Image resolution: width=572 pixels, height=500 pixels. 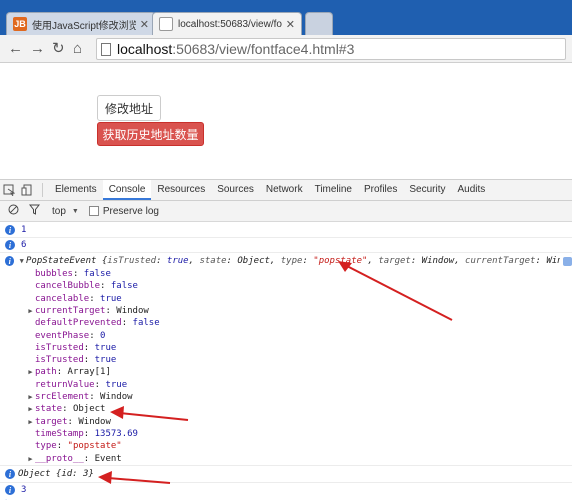 I want to click on browser-tab-2: localhost:50683/view/fo ✕, so click(x=227, y=23).